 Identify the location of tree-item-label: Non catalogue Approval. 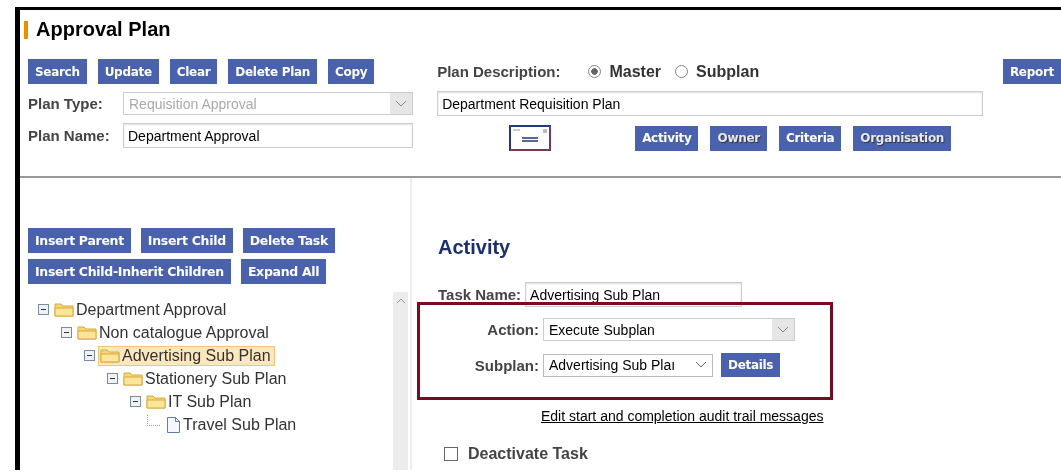
(184, 332).